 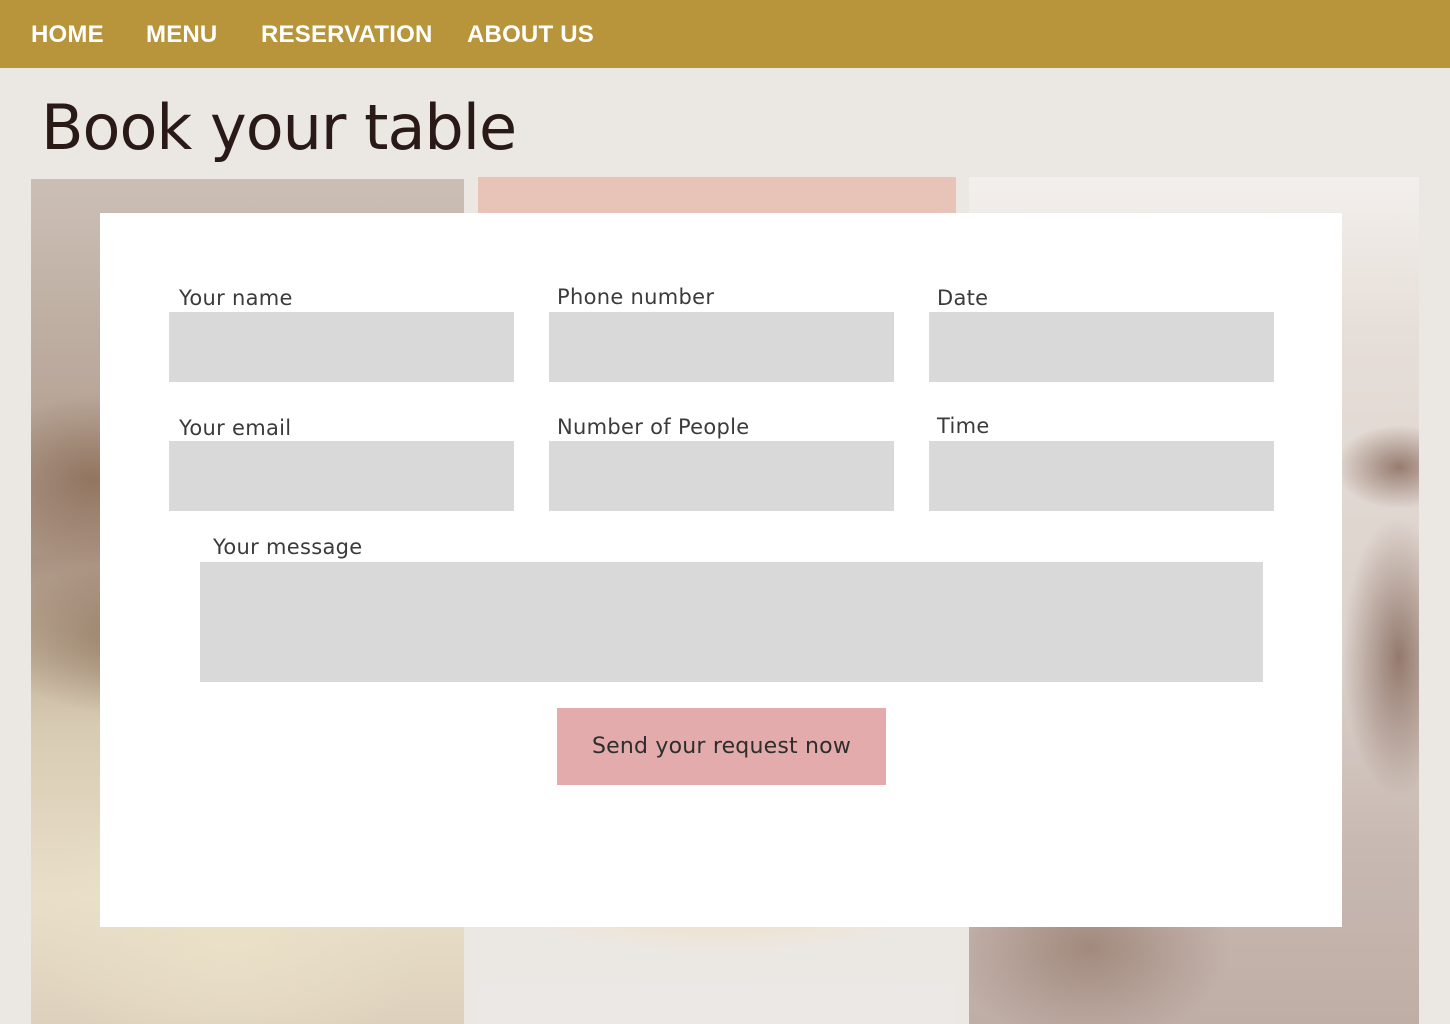 I want to click on send-request-button: Send your request now, so click(x=721, y=746).